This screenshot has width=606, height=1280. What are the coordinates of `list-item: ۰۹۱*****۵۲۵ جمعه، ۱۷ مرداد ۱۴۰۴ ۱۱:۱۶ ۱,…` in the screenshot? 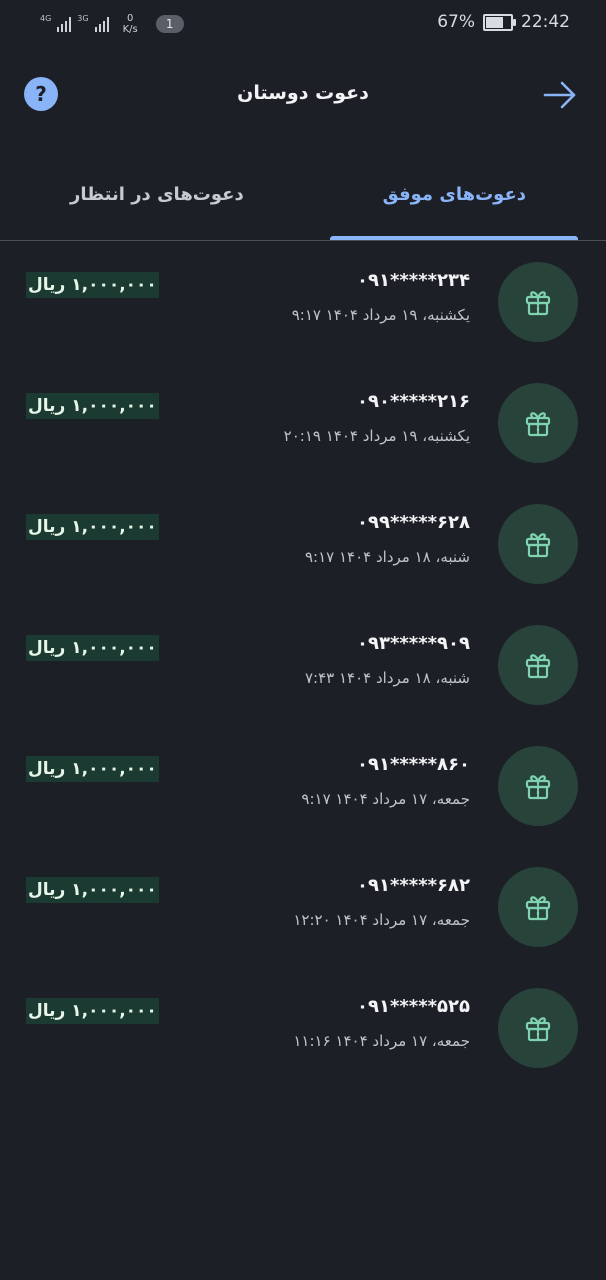 It's located at (303, 1036).